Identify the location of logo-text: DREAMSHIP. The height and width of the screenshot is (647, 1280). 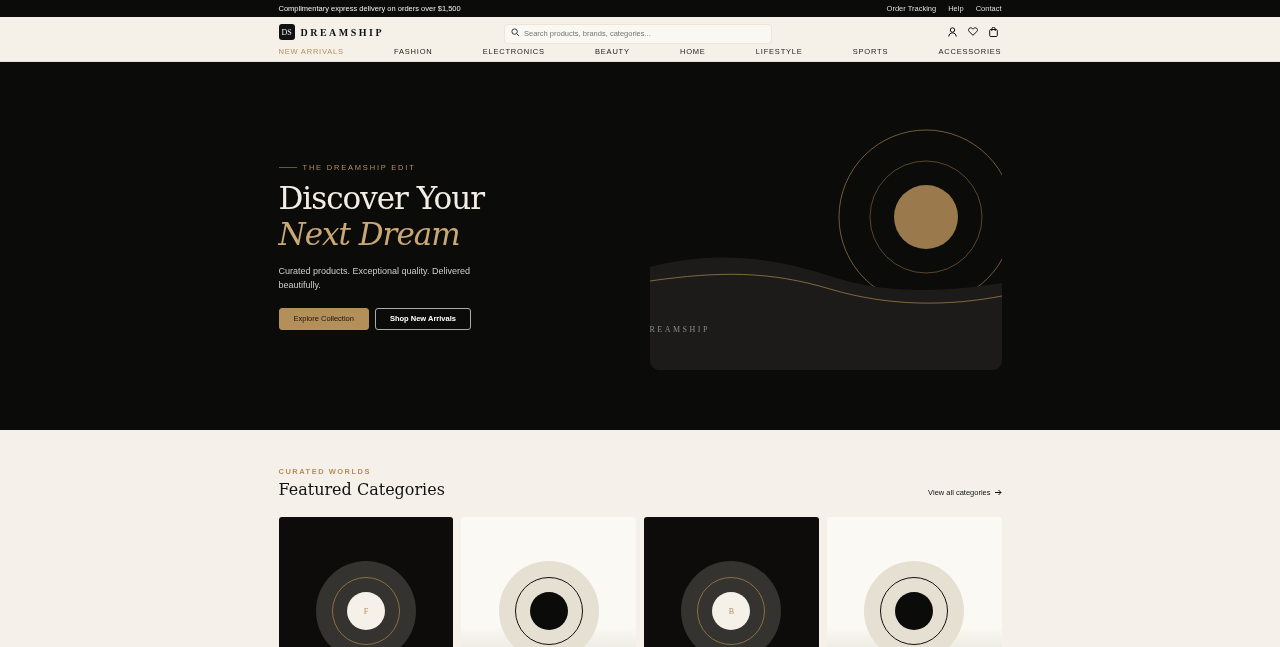
(342, 32).